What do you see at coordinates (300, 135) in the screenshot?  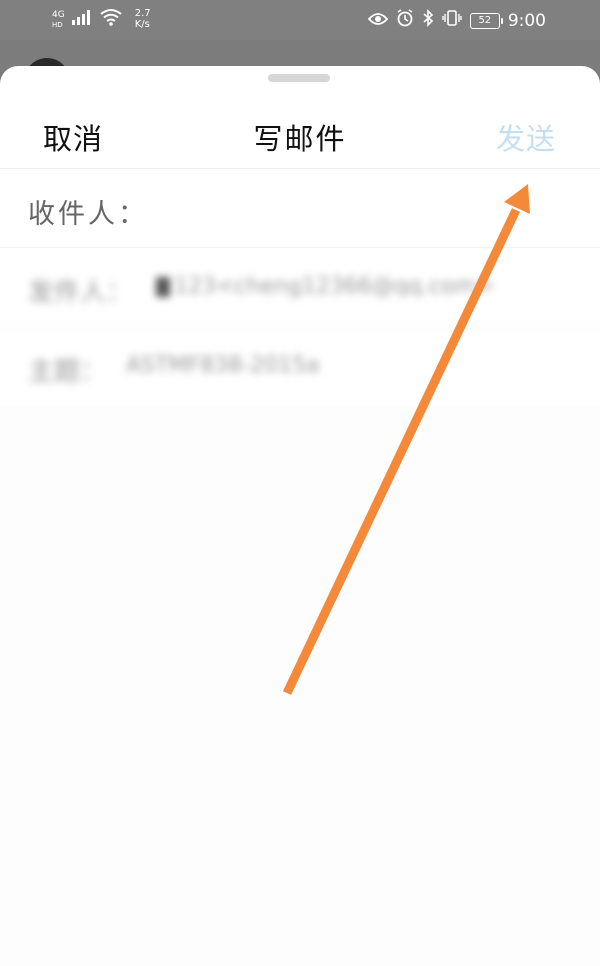 I see `compose-header: 取消 写邮件 发送` at bounding box center [300, 135].